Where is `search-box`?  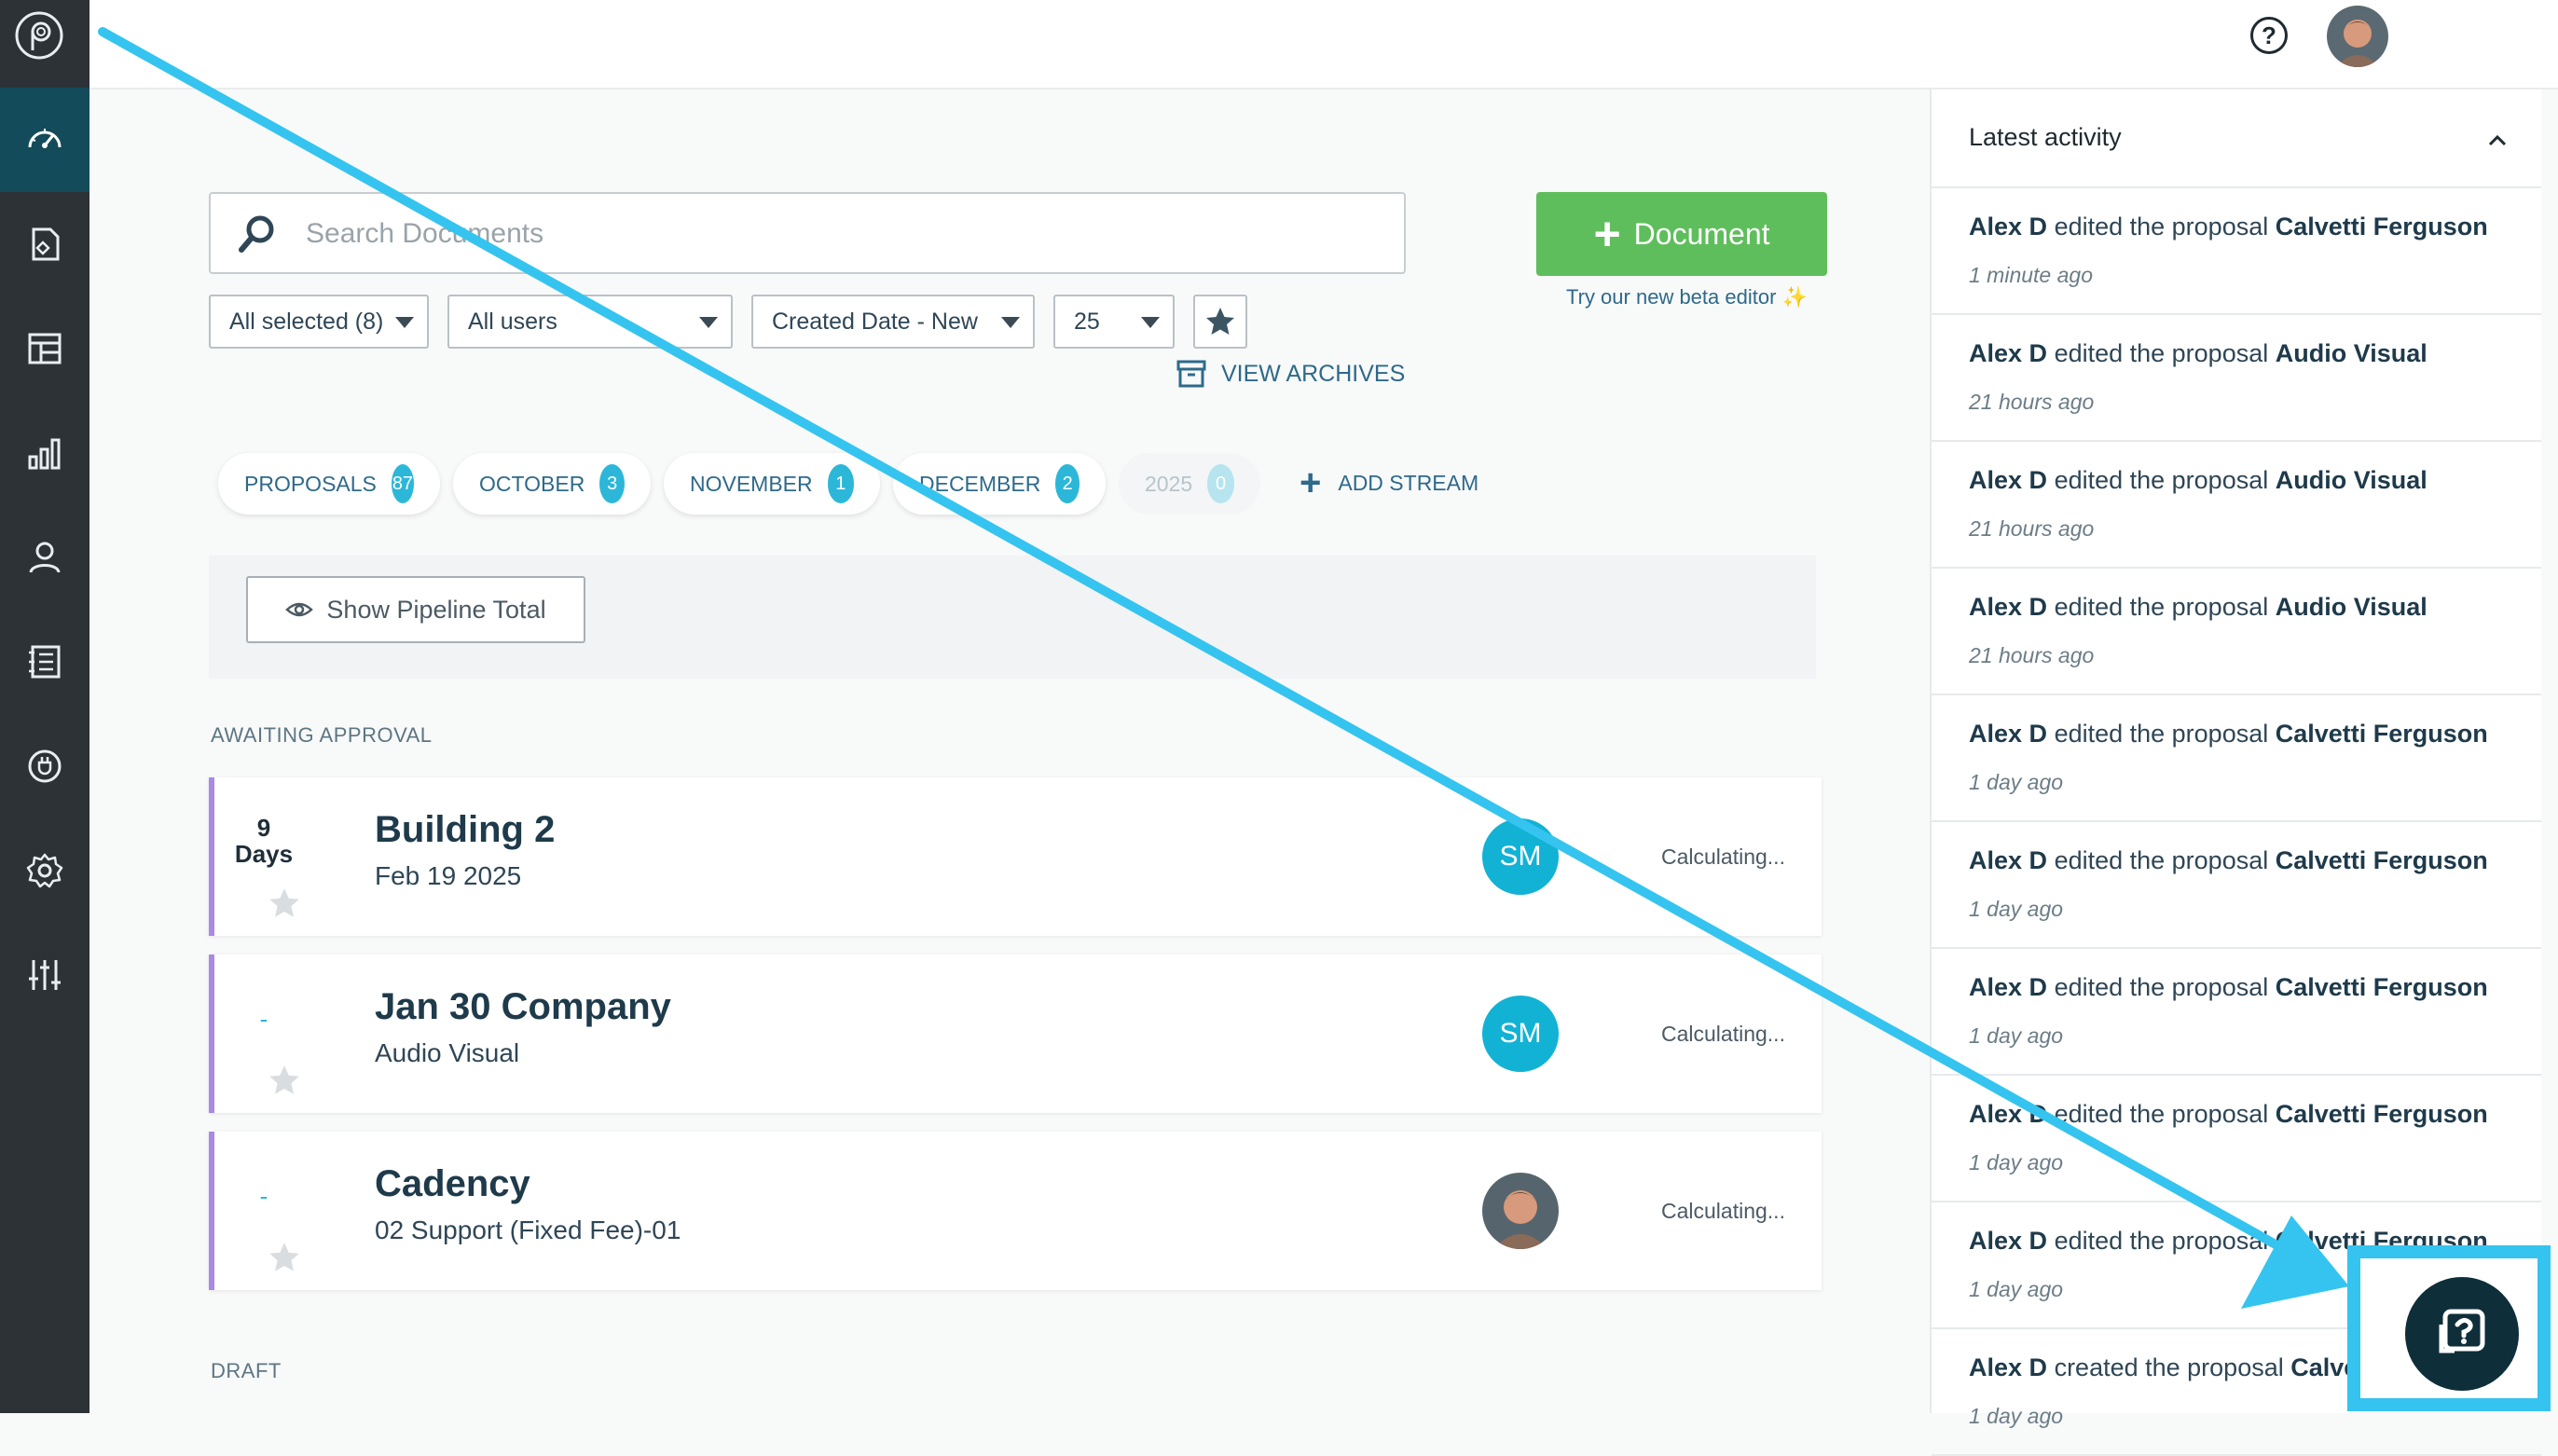
search-box is located at coordinates (808, 233).